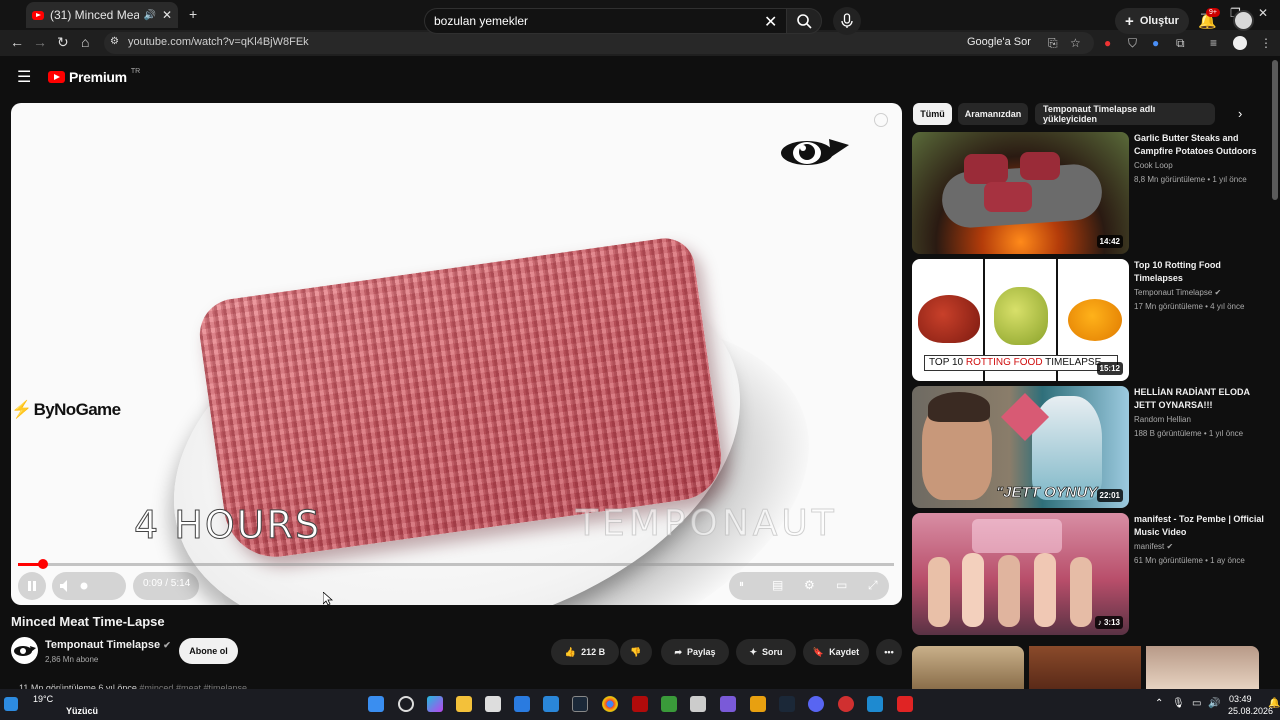  What do you see at coordinates (11, 704) in the screenshot?
I see `weather-icon` at bounding box center [11, 704].